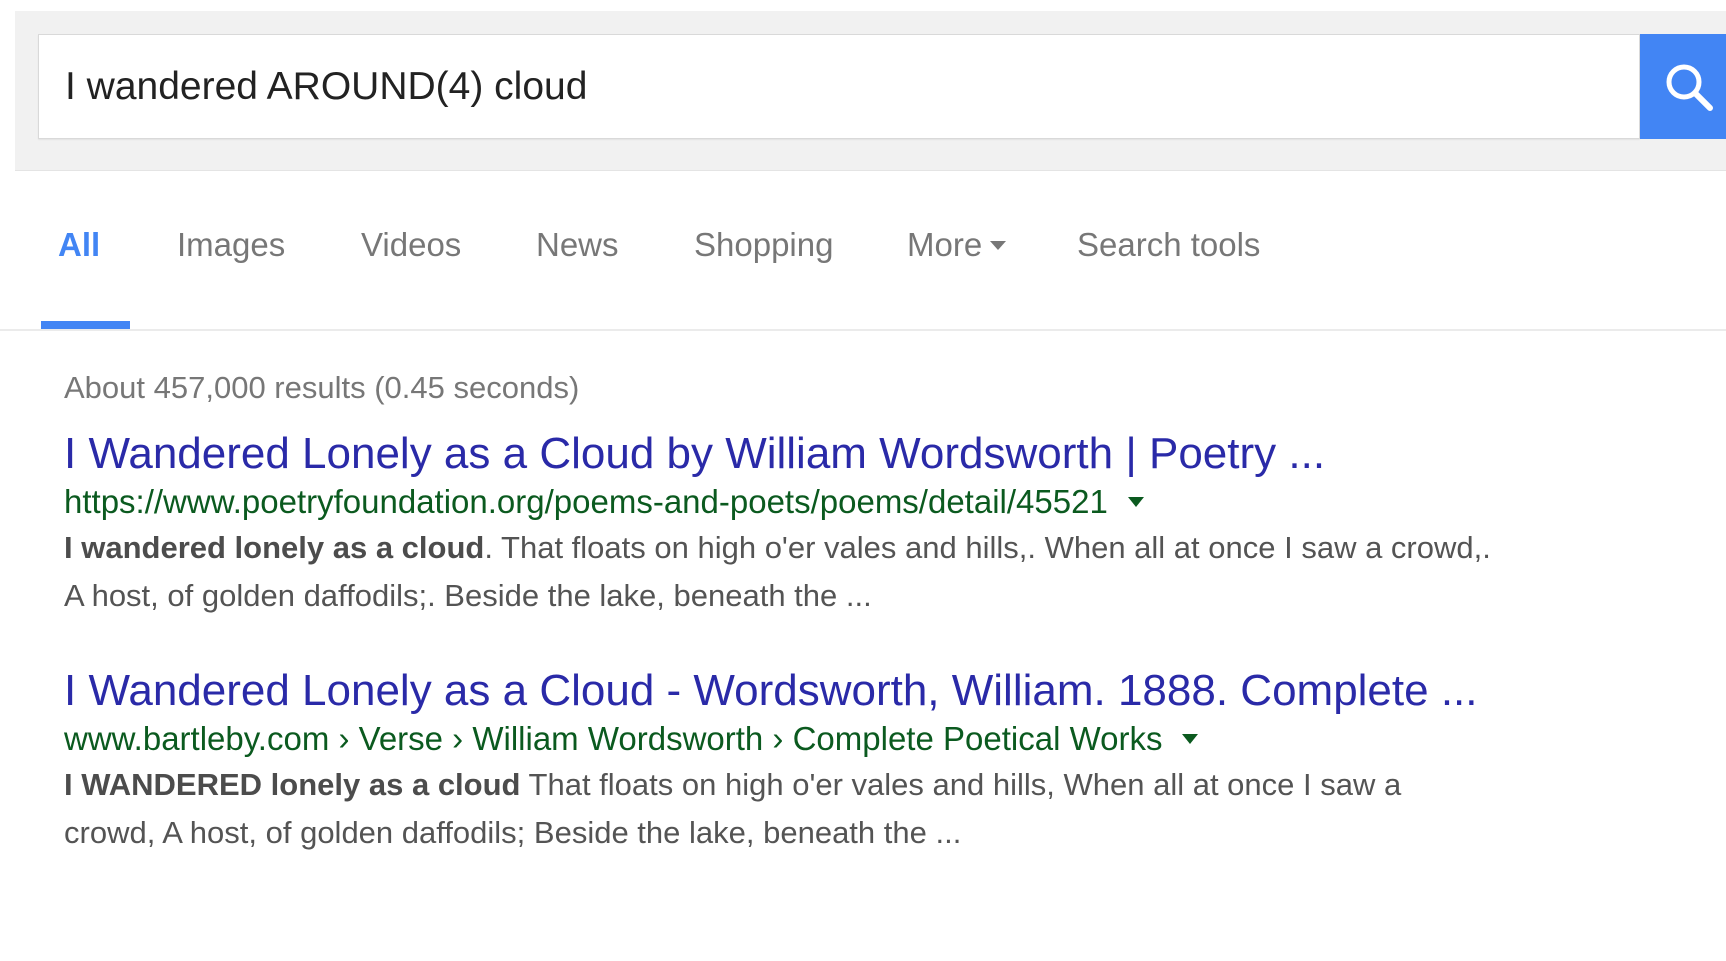 The height and width of the screenshot is (961, 1726). Describe the element at coordinates (1168, 245) in the screenshot. I see `tab-search-tools: Search tools` at that location.